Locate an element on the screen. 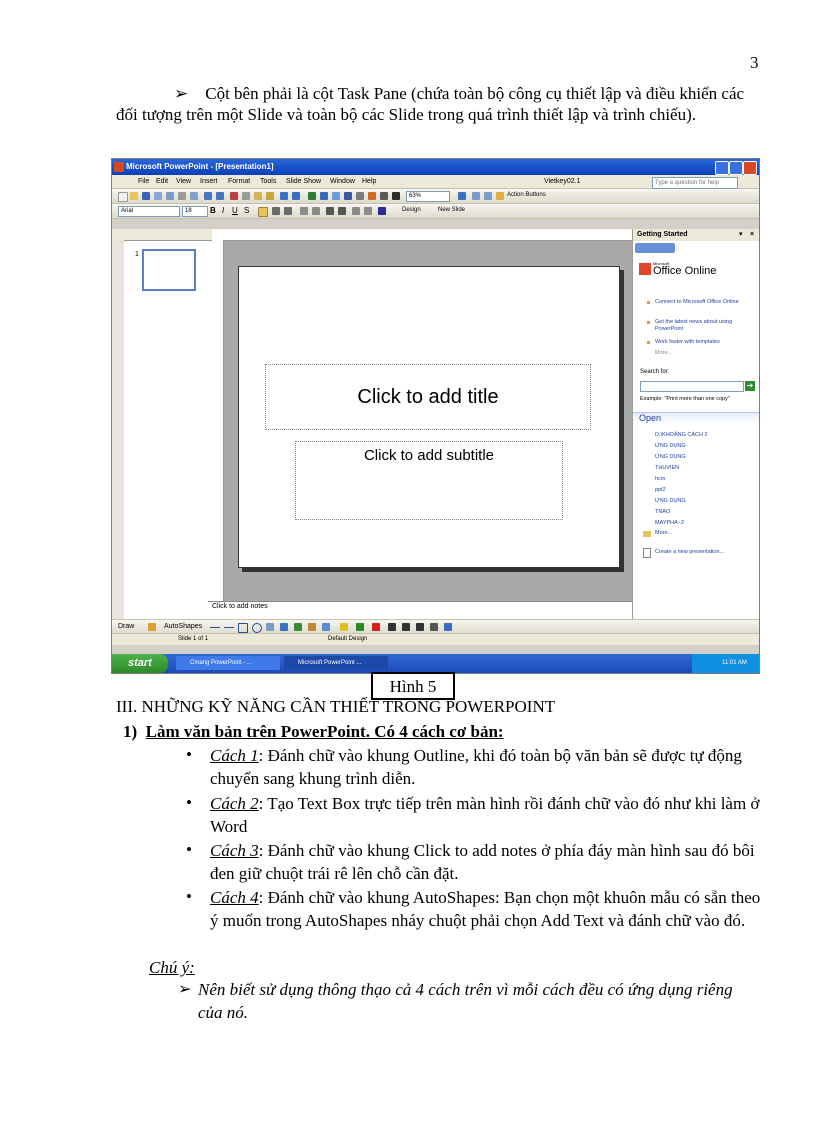 The width and height of the screenshot is (816, 1123). tables-borders-icon is located at coordinates (336, 196).